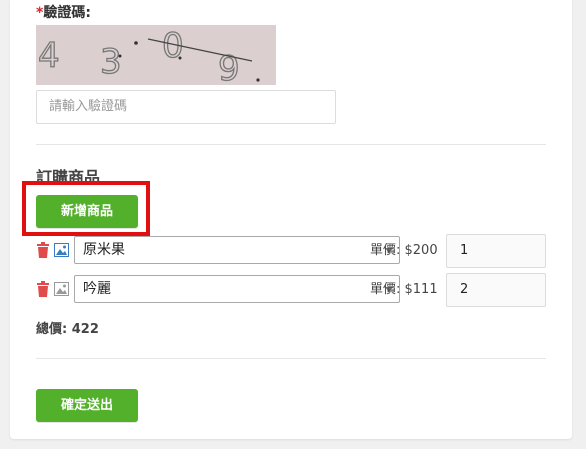 The height and width of the screenshot is (449, 586). What do you see at coordinates (49, 56) in the screenshot?
I see `svg-text: 4` at bounding box center [49, 56].